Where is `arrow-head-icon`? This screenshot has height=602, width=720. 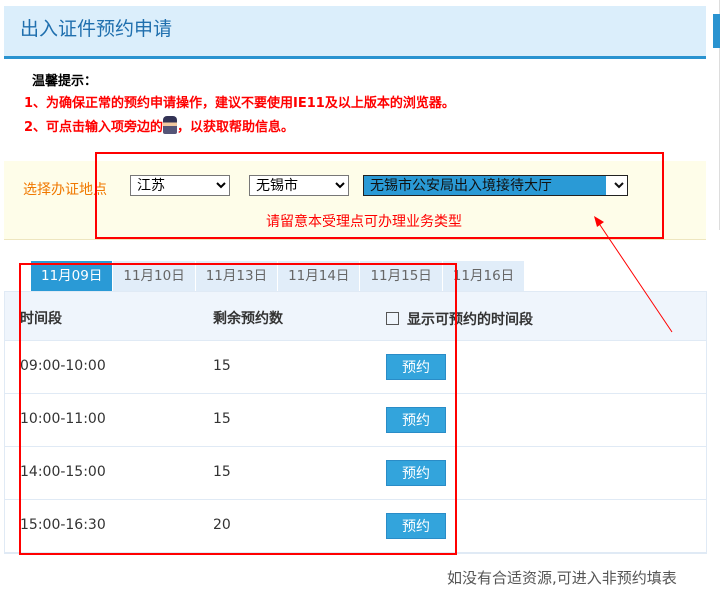
arrow-head-icon is located at coordinates (599, 221).